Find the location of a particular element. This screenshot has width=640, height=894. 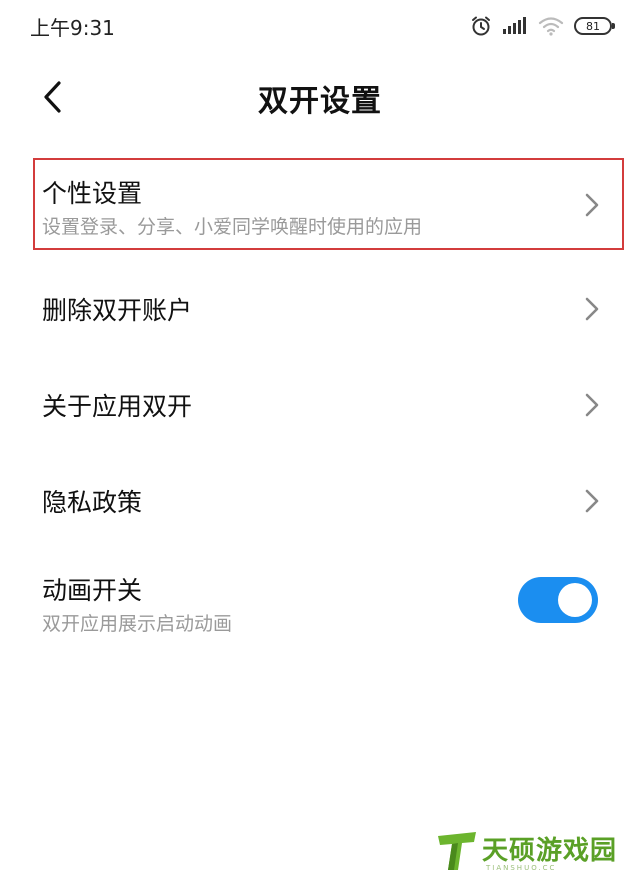

setting-subtitle-animation: 双开应用展示启动动画 is located at coordinates (137, 624).